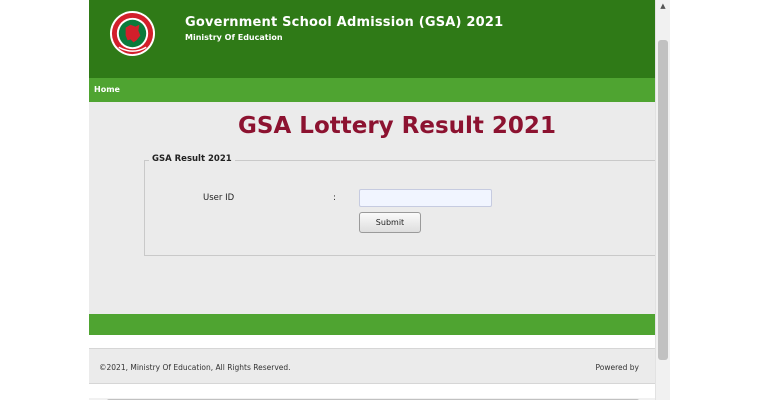 This screenshot has height=405, width=780. I want to click on vertical-scrollbar: ▲, so click(662, 200).